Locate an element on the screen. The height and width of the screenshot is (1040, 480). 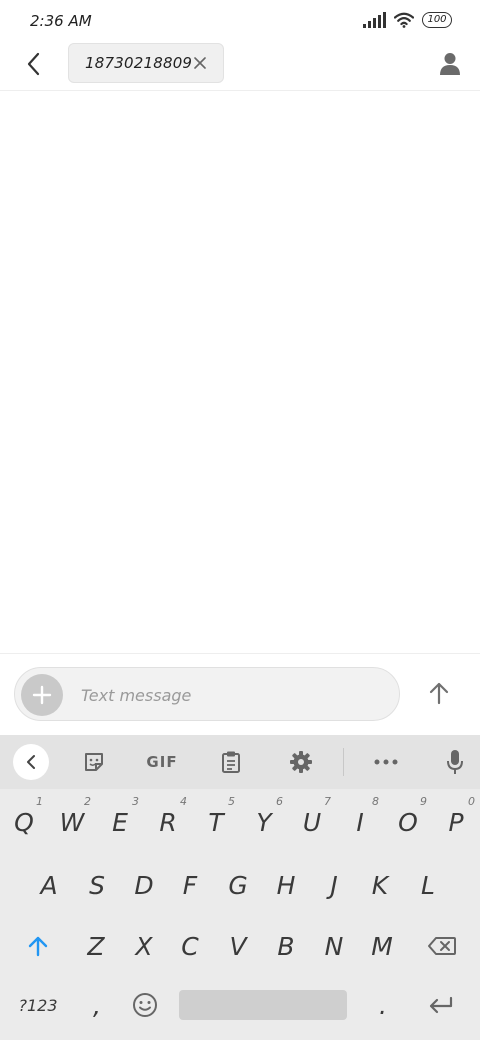
key-e: E3 is located at coordinates (120, 822).